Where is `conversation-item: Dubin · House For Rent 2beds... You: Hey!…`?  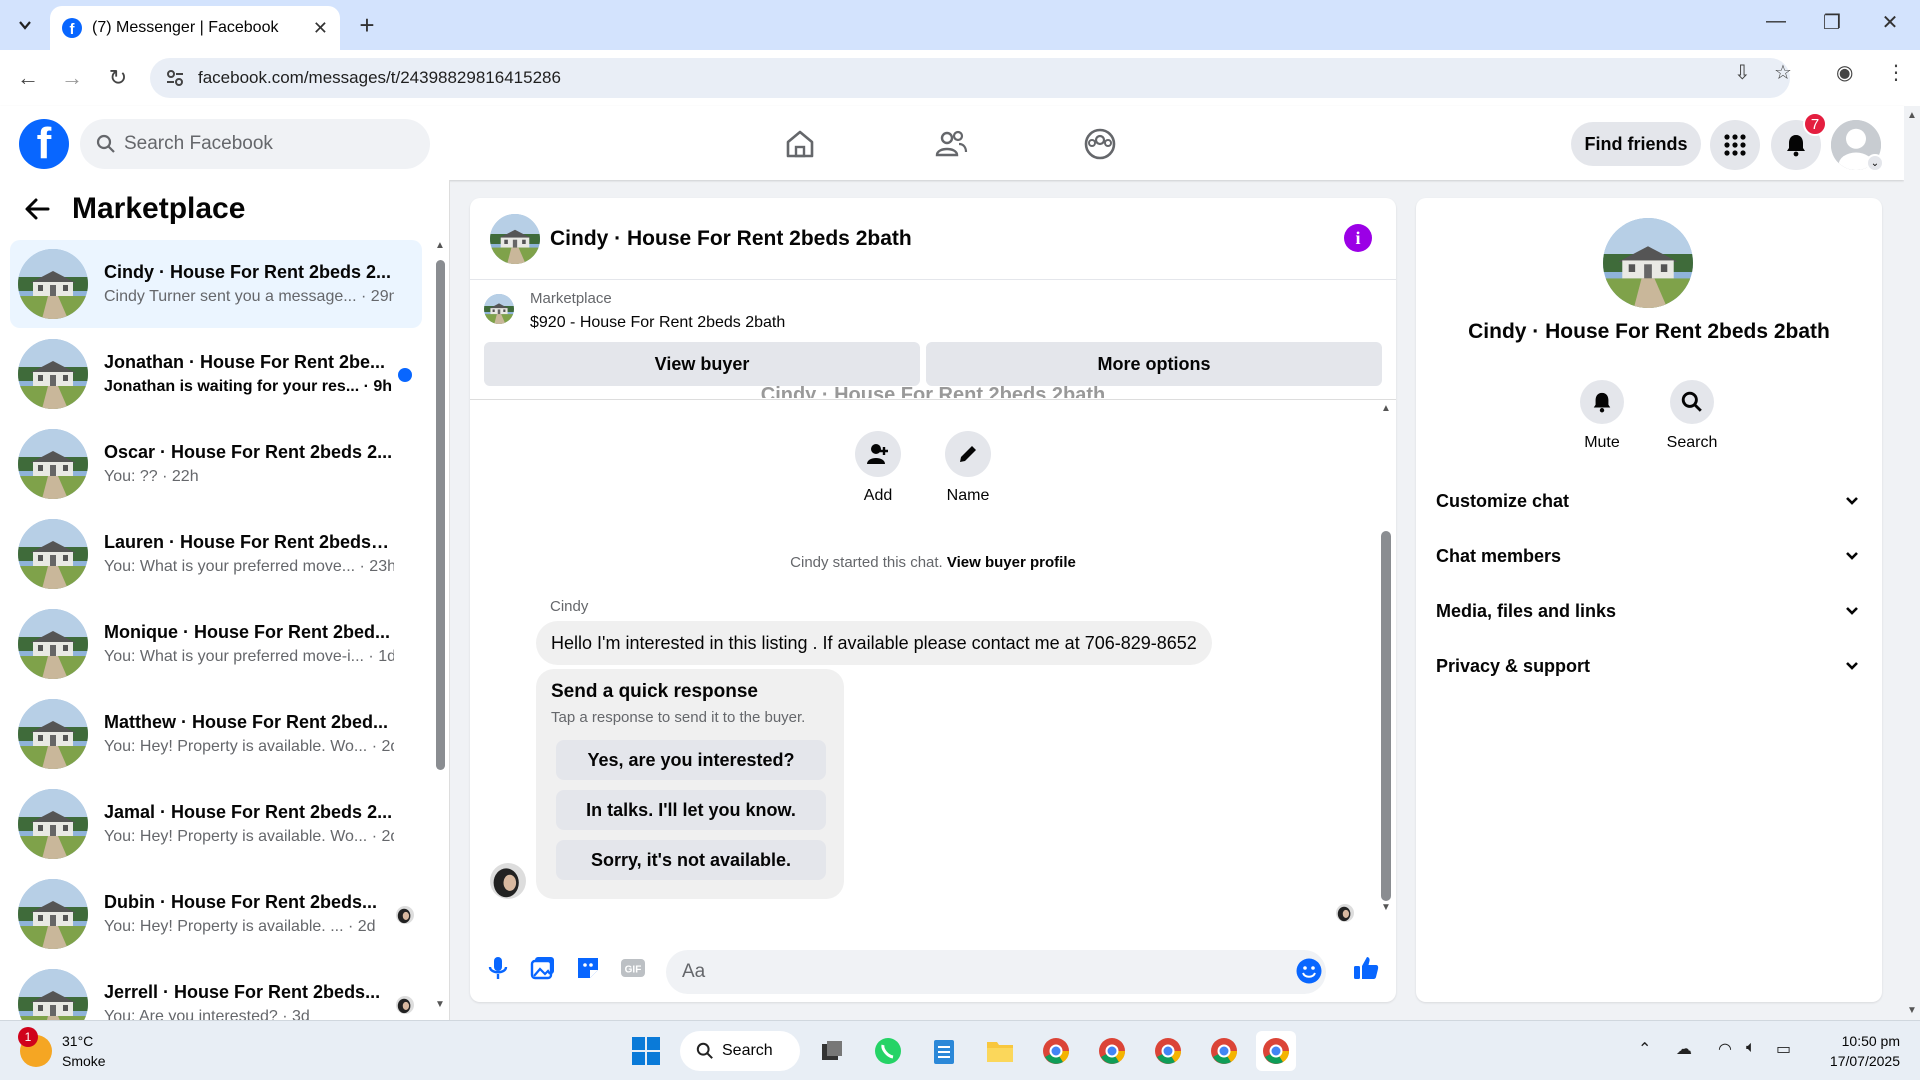 conversation-item: Dubin · House For Rent 2beds... You: Hey!… is located at coordinates (216, 914).